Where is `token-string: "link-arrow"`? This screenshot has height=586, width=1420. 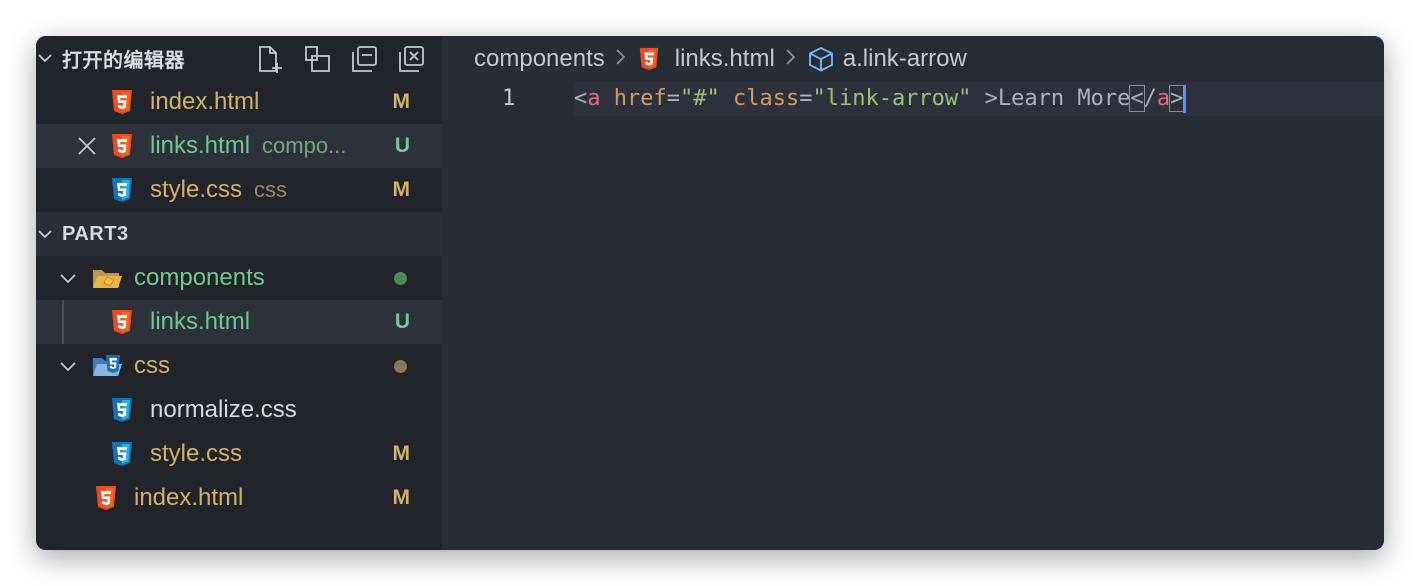
token-string: "link-arrow" is located at coordinates (892, 98).